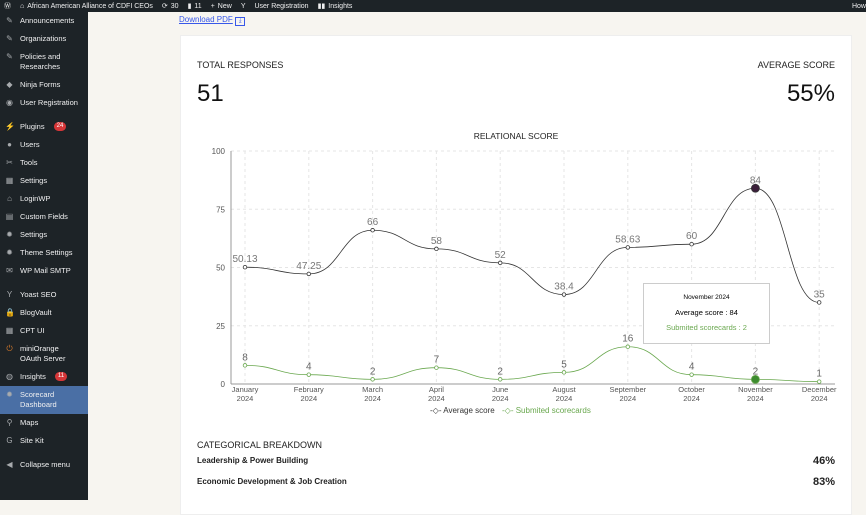  I want to click on x-tick-label: June, so click(500, 389).